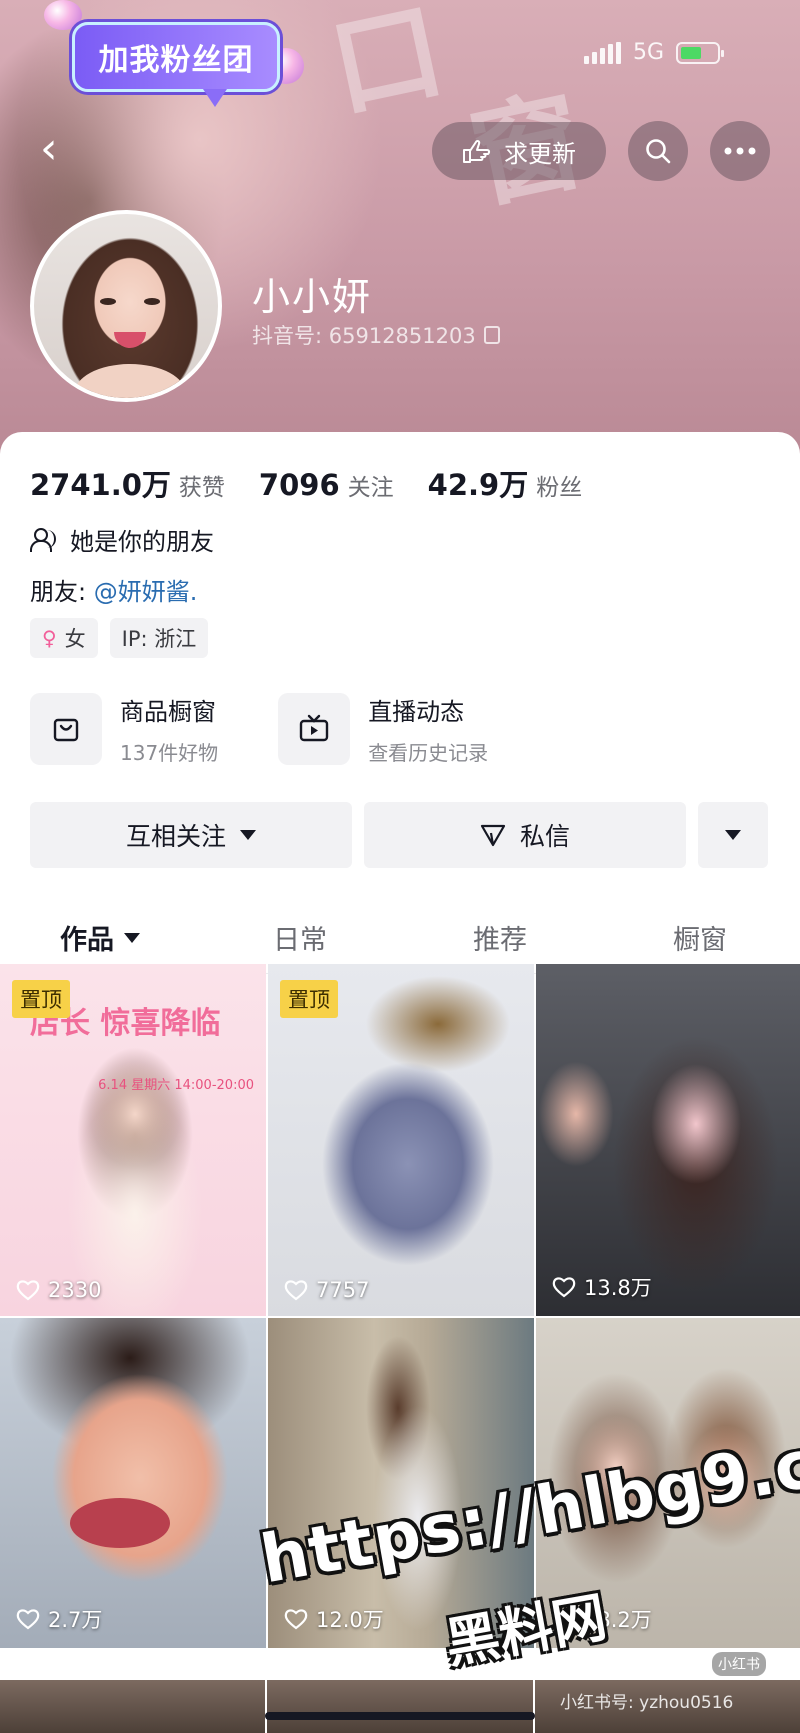 The width and height of the screenshot is (800, 1733). What do you see at coordinates (169, 753) in the screenshot?
I see `shop-window-subtitle: 137件好物` at bounding box center [169, 753].